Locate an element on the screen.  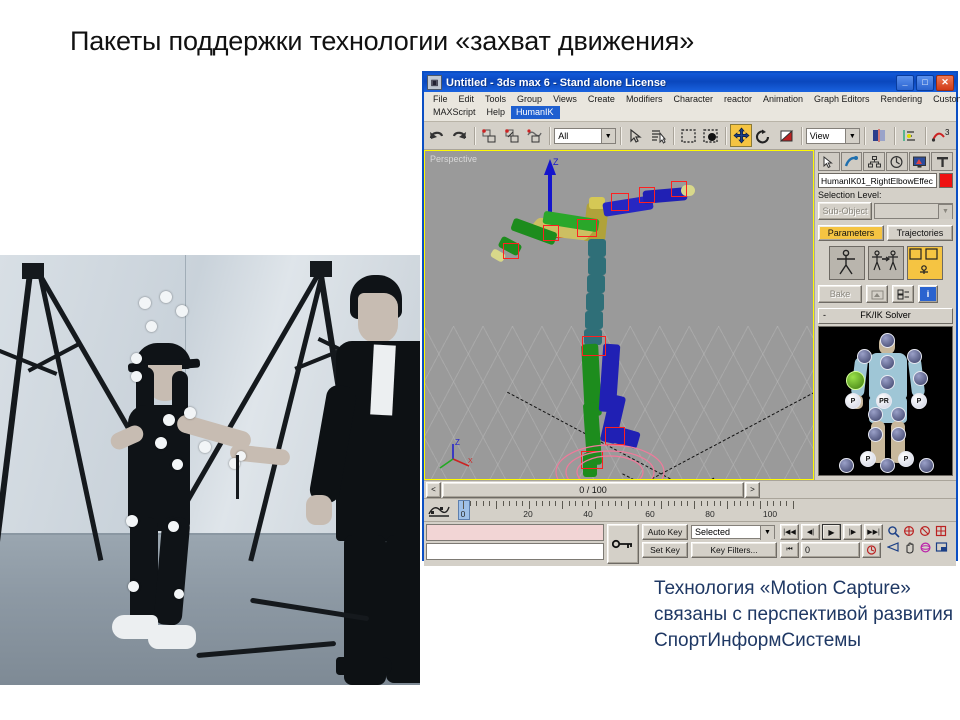
maximize-button: □ is located at coordinates (925, 82).